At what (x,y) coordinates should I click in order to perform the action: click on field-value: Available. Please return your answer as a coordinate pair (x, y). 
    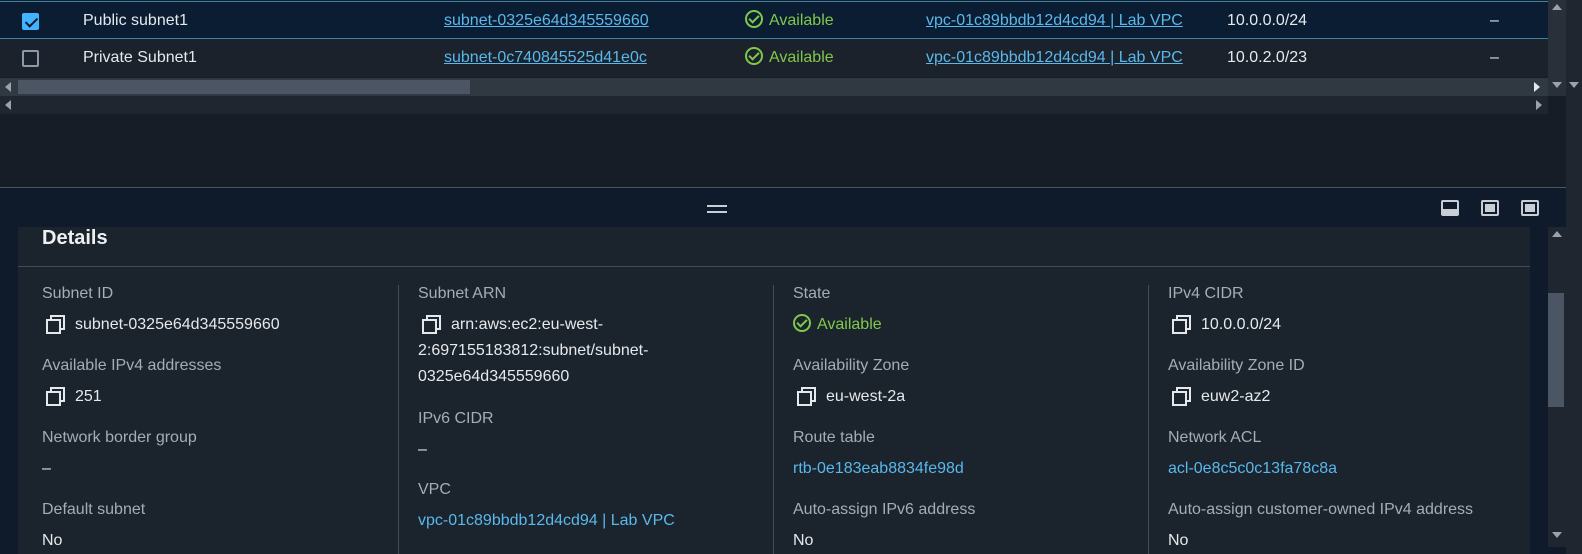
    Looking at the image, I should click on (849, 324).